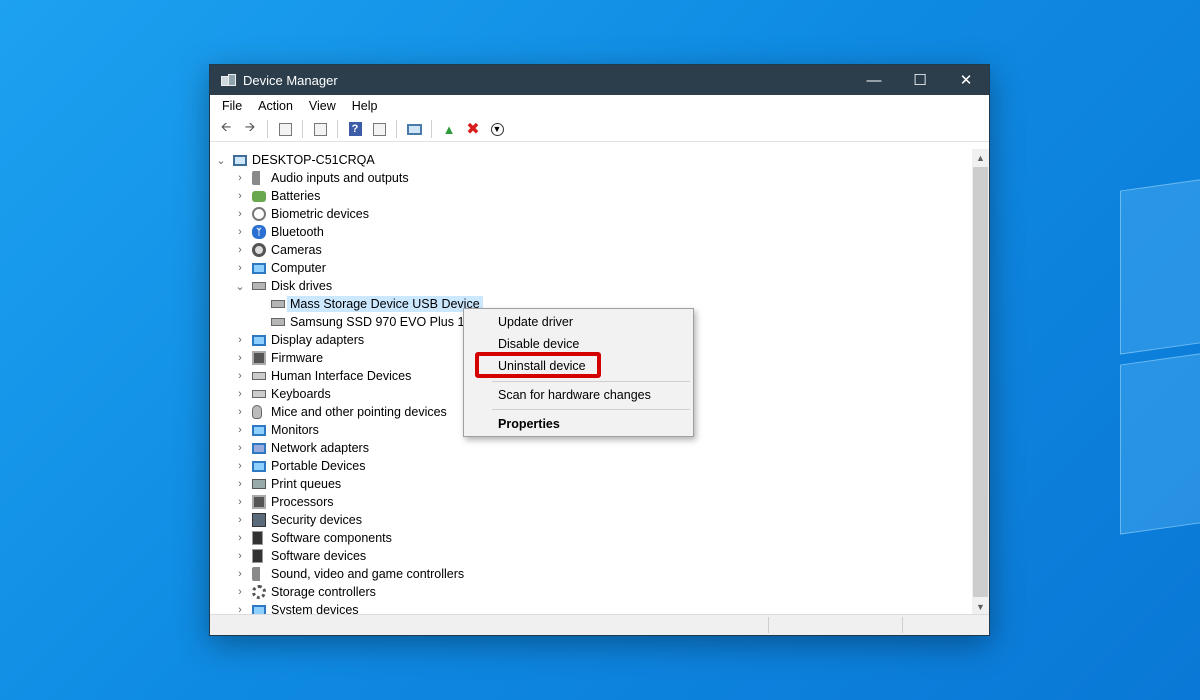  What do you see at coordinates (590, 160) in the screenshot?
I see `tree-root: ⌄ DESKTOP-C51CRQA` at bounding box center [590, 160].